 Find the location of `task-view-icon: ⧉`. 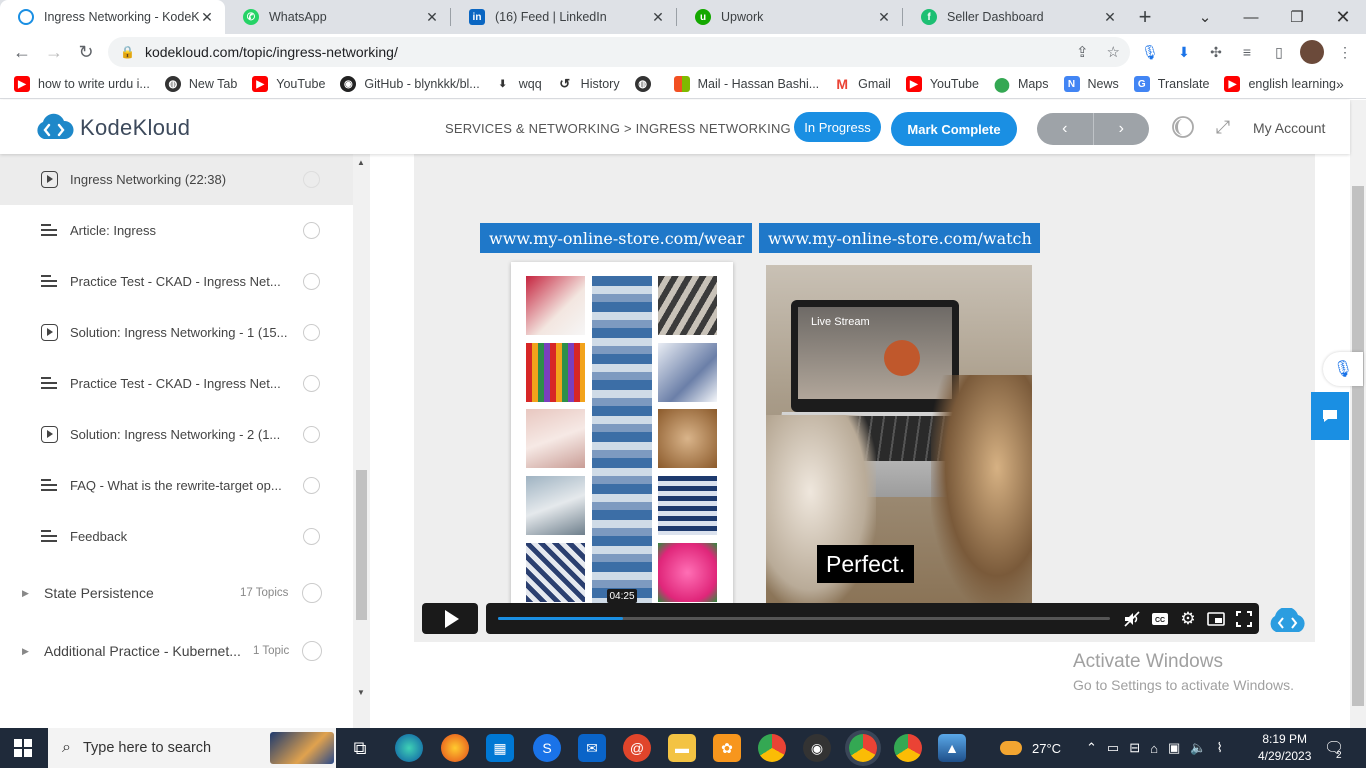

task-view-icon: ⧉ is located at coordinates (360, 748).